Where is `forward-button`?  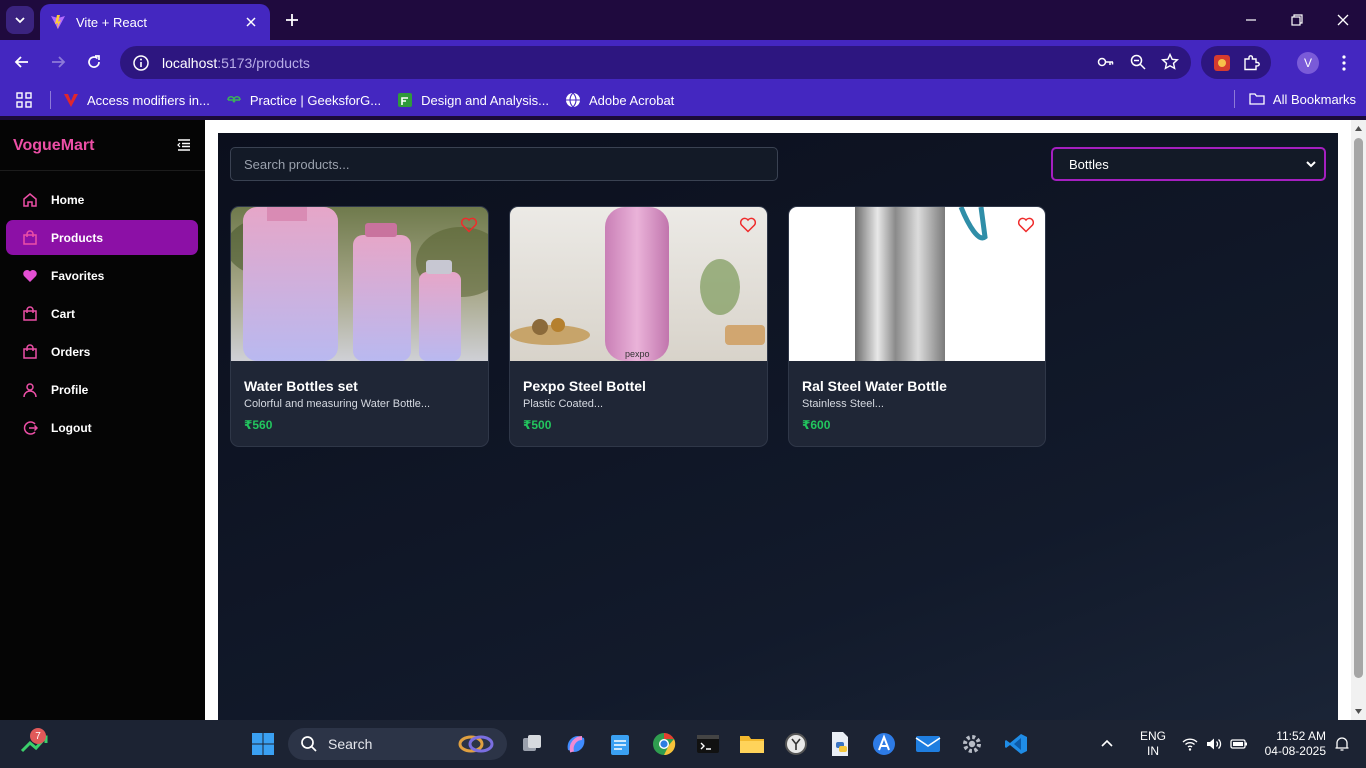 forward-button is located at coordinates (58, 62).